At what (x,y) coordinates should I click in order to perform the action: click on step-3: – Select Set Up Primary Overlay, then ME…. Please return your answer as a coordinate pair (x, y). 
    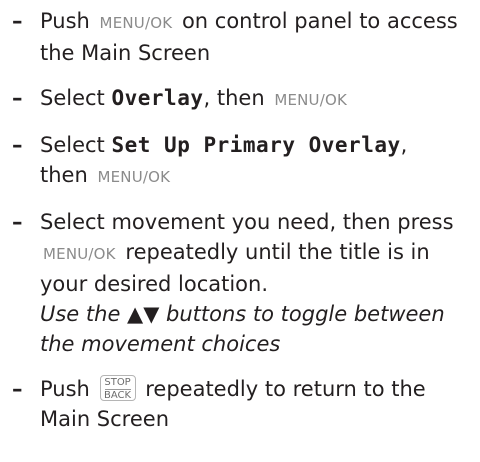
    Looking at the image, I should click on (246, 161).